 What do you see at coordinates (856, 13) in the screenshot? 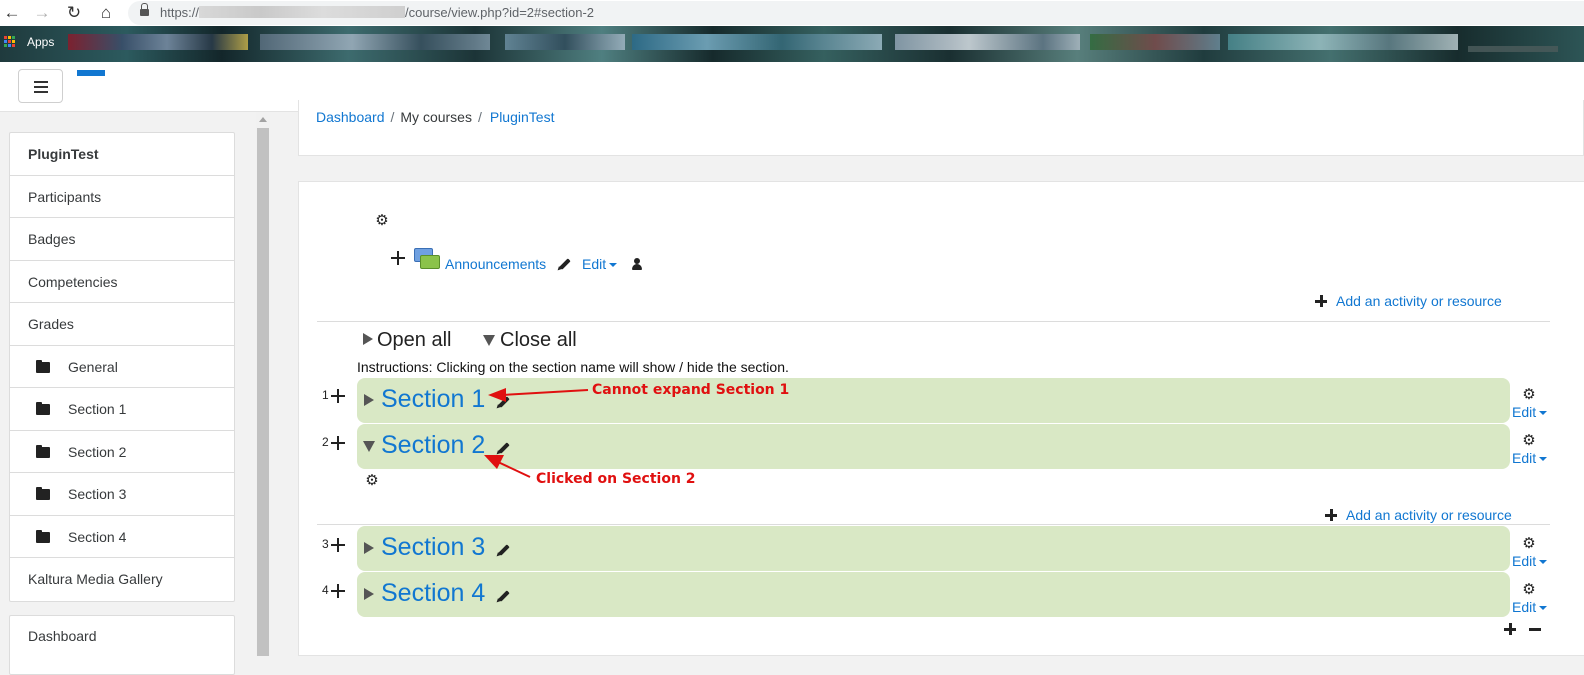
I see `url-field: https:// /course/view.php?id=2#section-2` at bounding box center [856, 13].